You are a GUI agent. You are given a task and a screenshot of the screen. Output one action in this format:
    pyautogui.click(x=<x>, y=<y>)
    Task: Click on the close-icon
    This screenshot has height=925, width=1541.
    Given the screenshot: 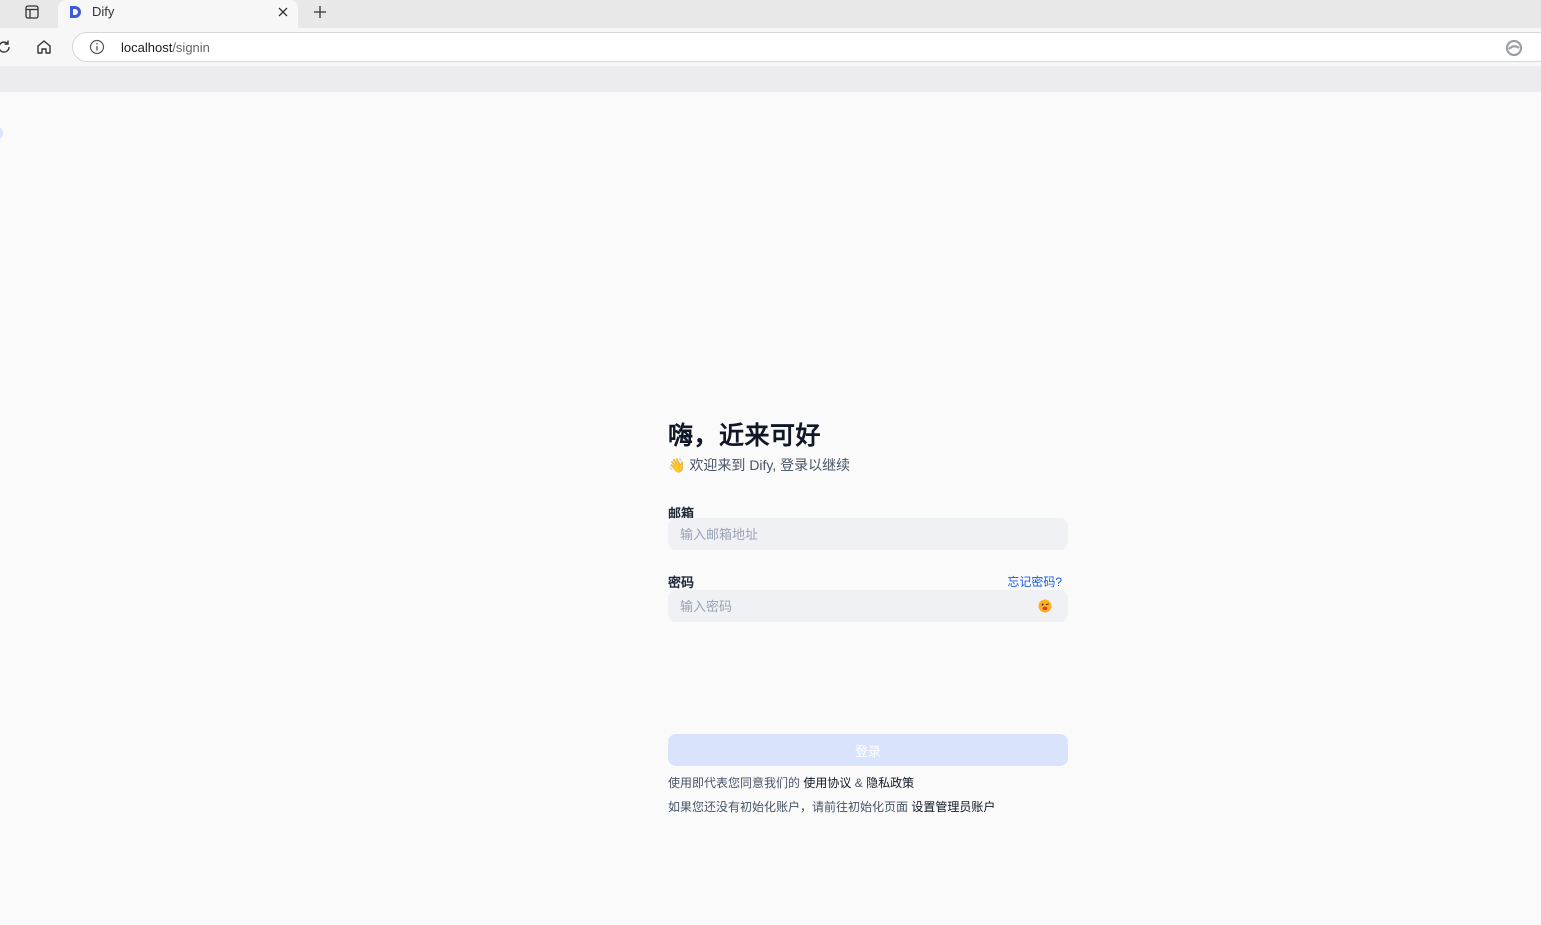 What is the action you would take?
    pyautogui.click(x=283, y=12)
    